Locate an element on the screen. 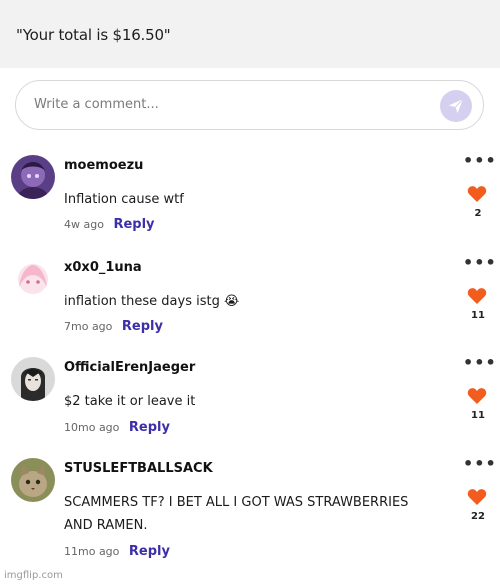  watermark: imgflip.com is located at coordinates (33, 575).